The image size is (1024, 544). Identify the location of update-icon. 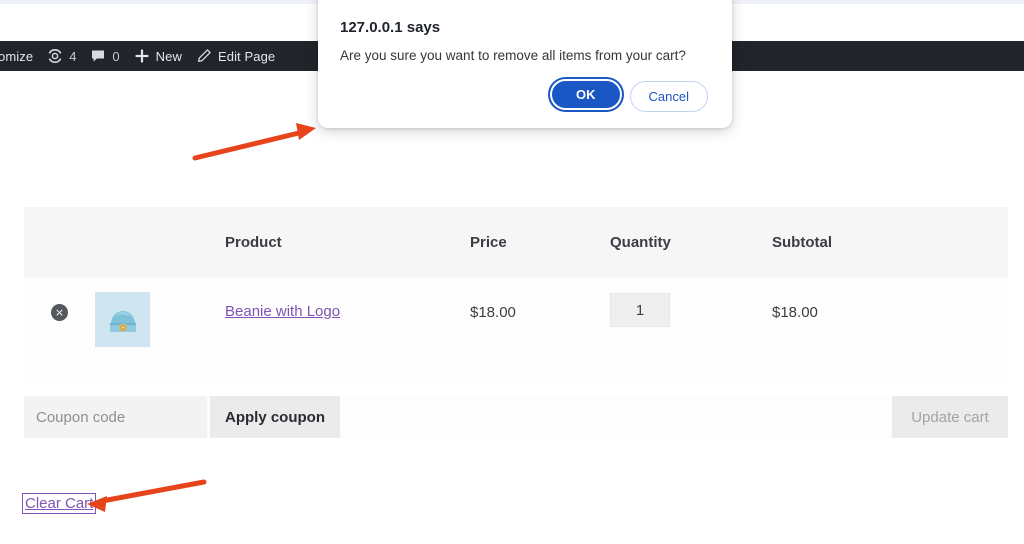
(55, 56).